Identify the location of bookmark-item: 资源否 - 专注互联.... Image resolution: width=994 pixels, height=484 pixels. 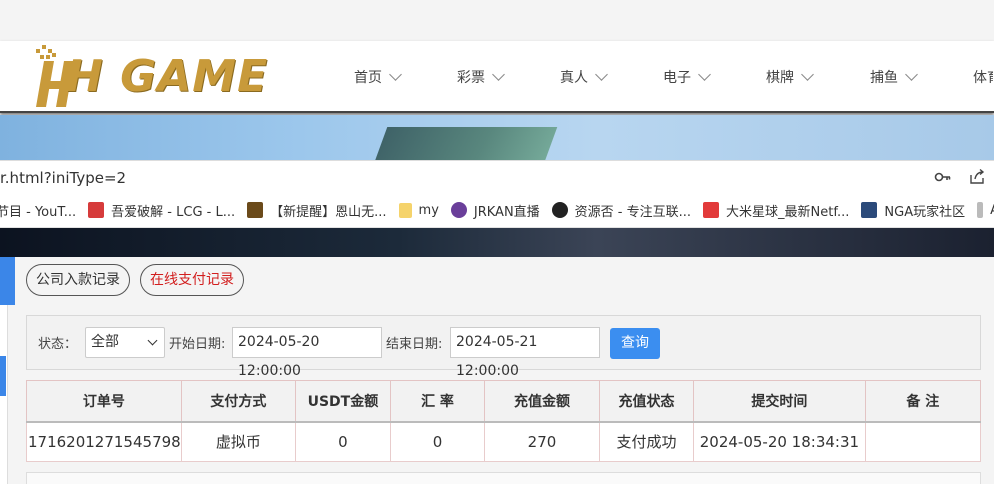
(621, 210).